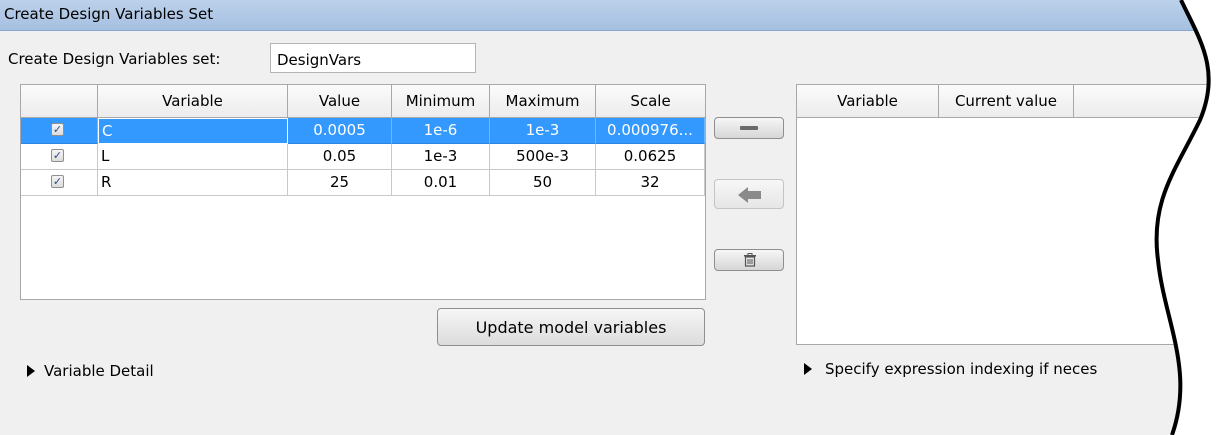 This screenshot has width=1221, height=435. Describe the element at coordinates (193, 183) in the screenshot. I see `variable-name-cell: R` at that location.